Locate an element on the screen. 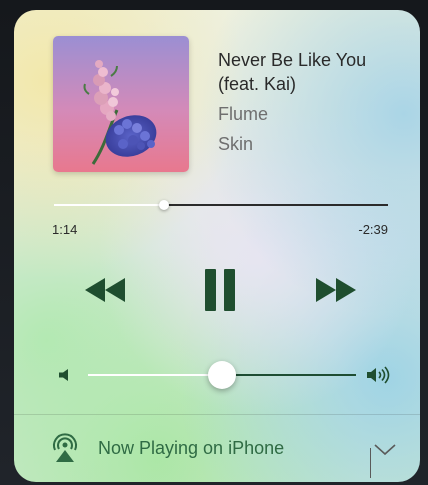 Image resolution: width=428 pixels, height=485 pixels. track-title: Never Be Like You (feat. Kai) is located at coordinates (292, 72).